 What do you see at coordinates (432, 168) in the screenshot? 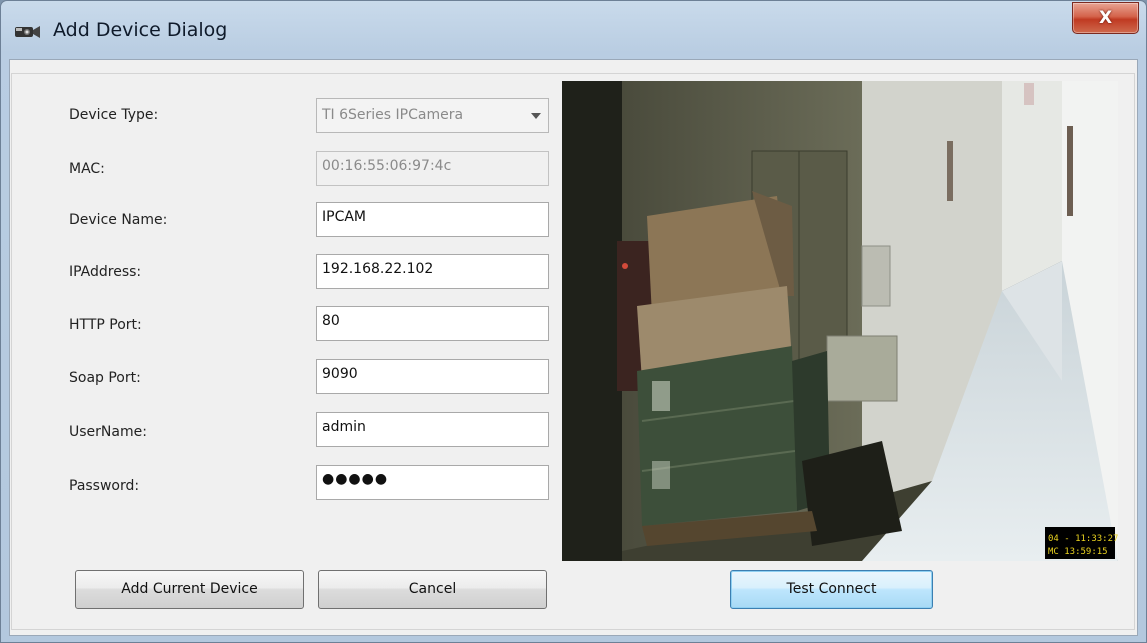
I see `mac-field: 00:16:55:06:97:4c` at bounding box center [432, 168].